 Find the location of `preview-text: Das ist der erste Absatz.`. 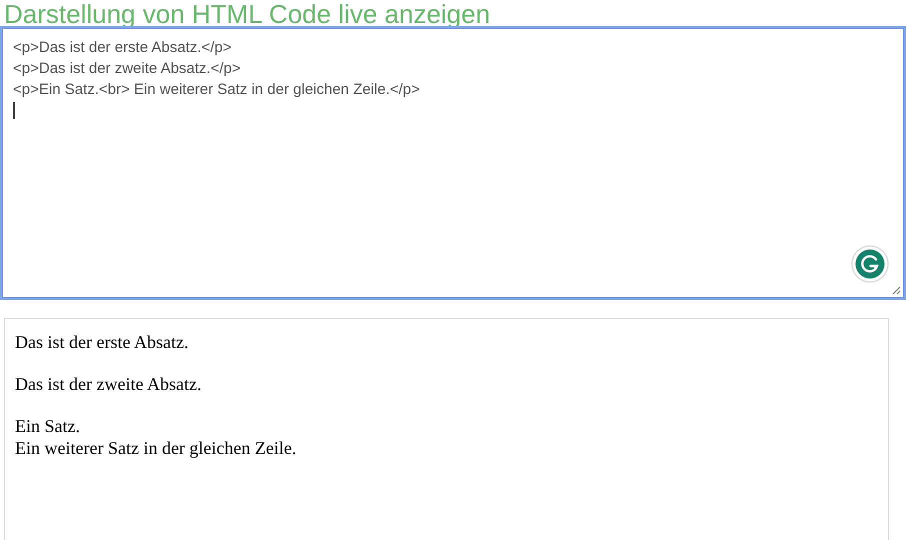

preview-text: Das ist der erste Absatz. is located at coordinates (101, 342).